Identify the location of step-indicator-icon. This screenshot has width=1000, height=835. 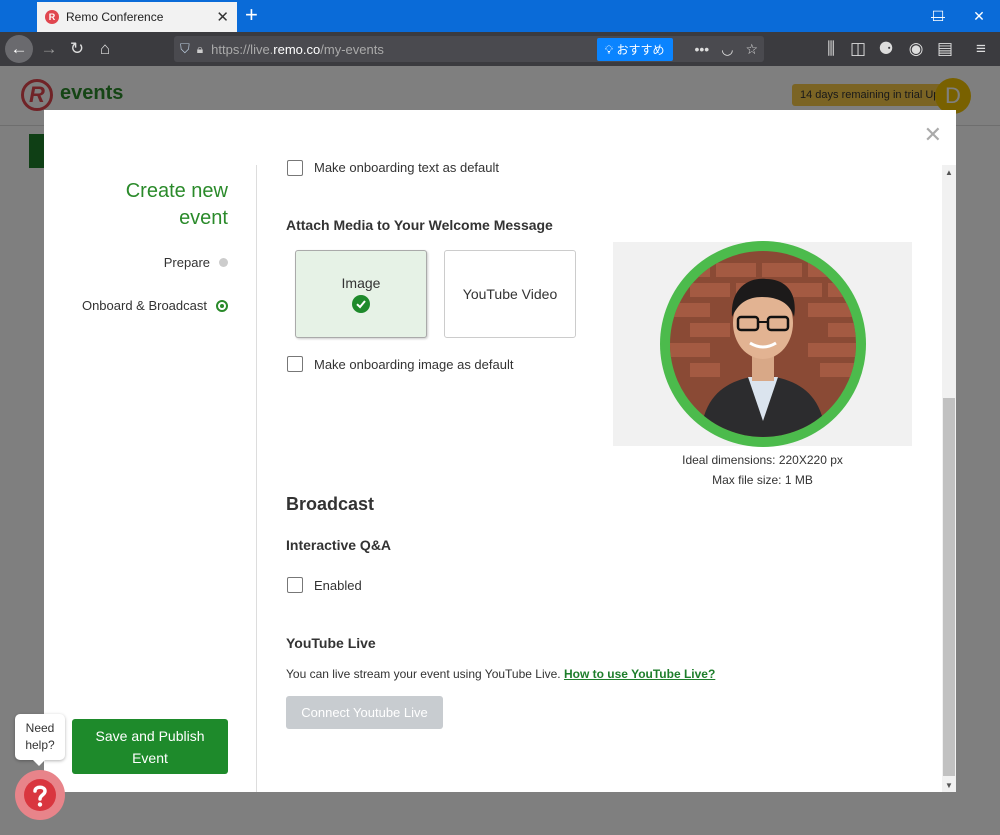
(223, 262).